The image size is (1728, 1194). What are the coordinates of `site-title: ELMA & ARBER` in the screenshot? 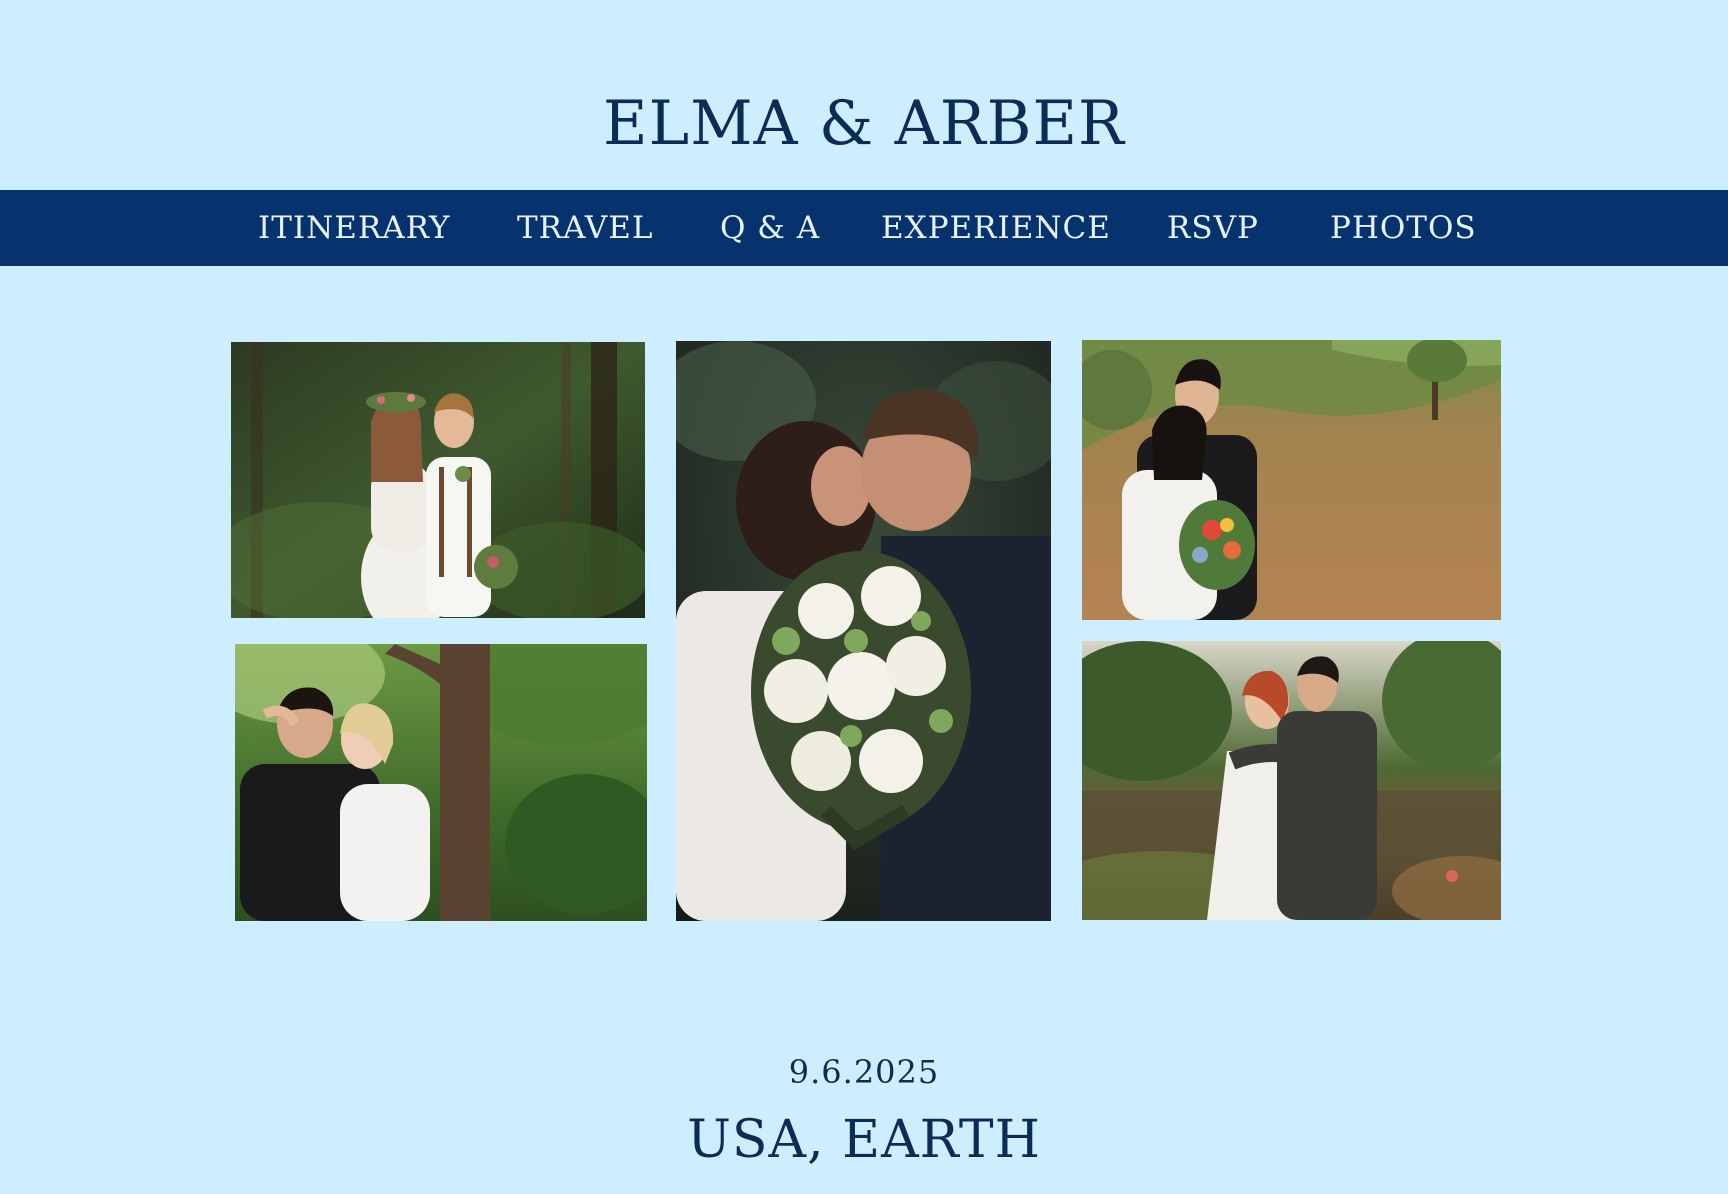 It's located at (864, 123).